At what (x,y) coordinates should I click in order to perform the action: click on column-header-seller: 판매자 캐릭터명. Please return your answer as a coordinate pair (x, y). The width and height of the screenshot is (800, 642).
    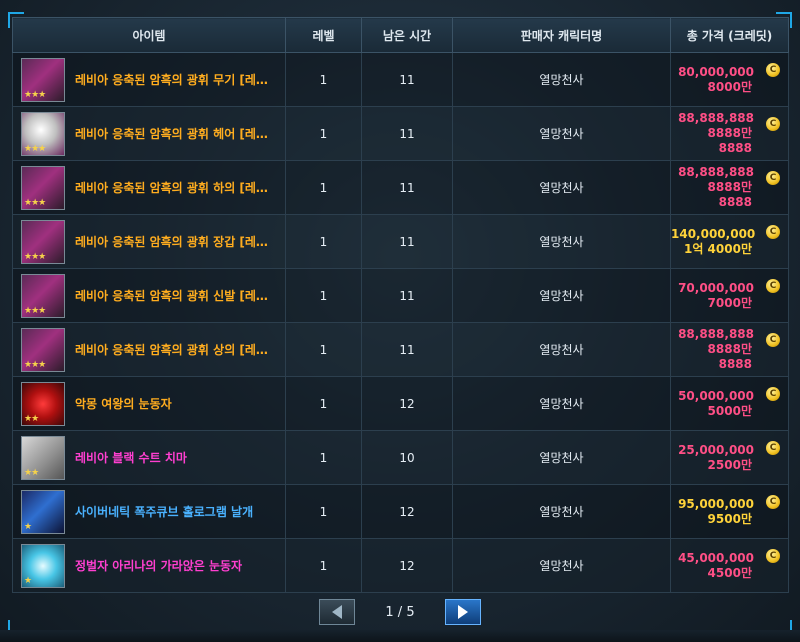
    Looking at the image, I should click on (561, 35).